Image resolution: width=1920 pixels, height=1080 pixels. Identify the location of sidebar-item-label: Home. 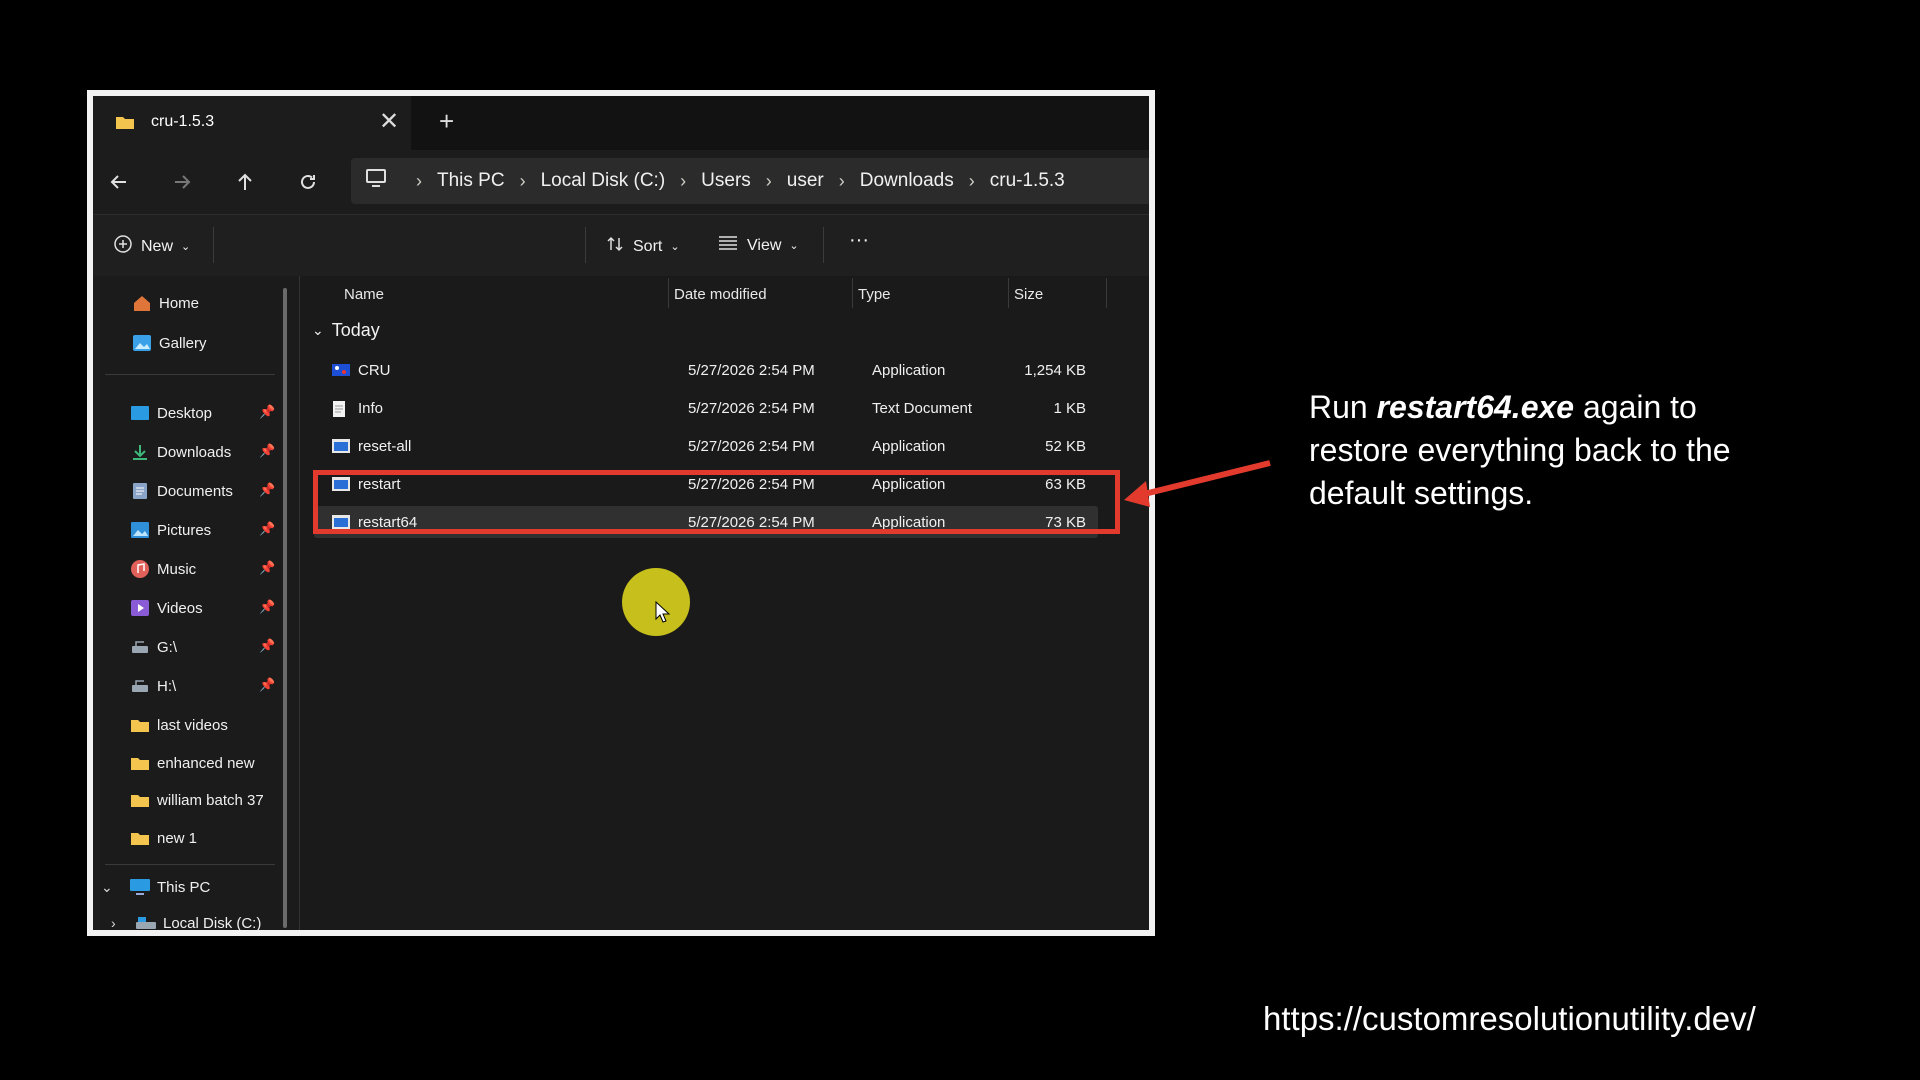
(179, 303).